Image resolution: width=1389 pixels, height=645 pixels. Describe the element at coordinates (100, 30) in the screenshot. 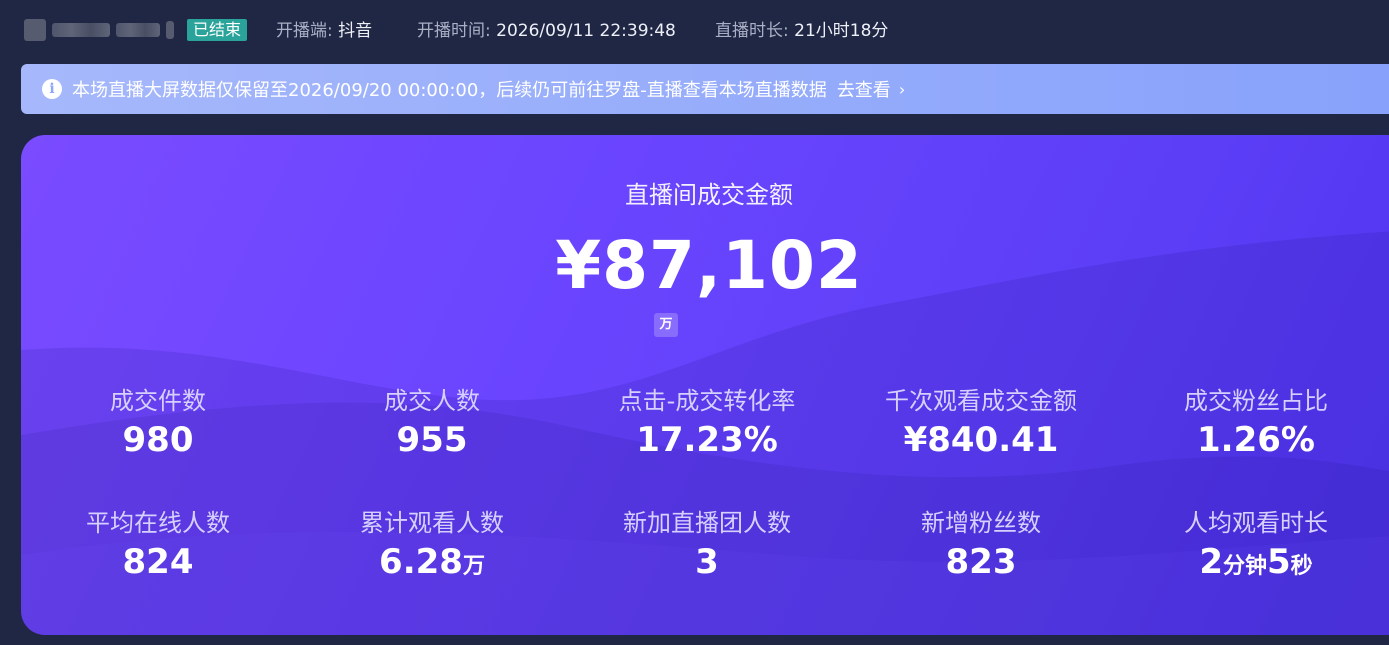

I see `blurred-account-name` at that location.